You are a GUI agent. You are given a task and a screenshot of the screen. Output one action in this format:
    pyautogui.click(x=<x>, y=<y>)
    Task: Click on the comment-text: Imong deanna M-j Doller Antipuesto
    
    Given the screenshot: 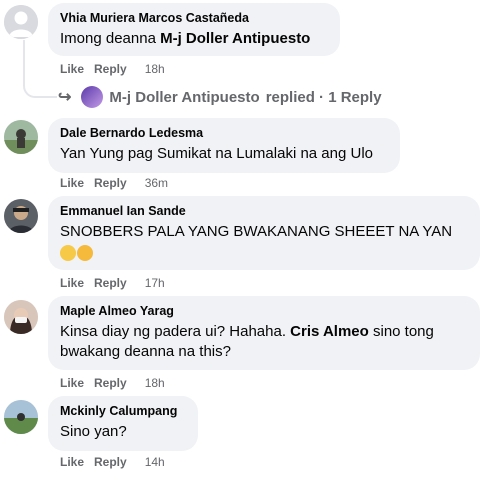 What is the action you would take?
    pyautogui.click(x=194, y=39)
    